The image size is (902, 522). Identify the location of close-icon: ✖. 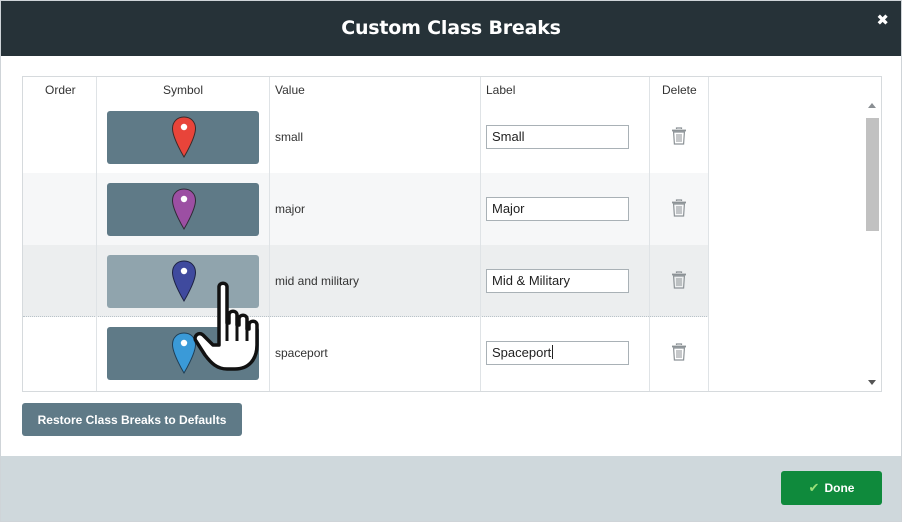
(882, 20).